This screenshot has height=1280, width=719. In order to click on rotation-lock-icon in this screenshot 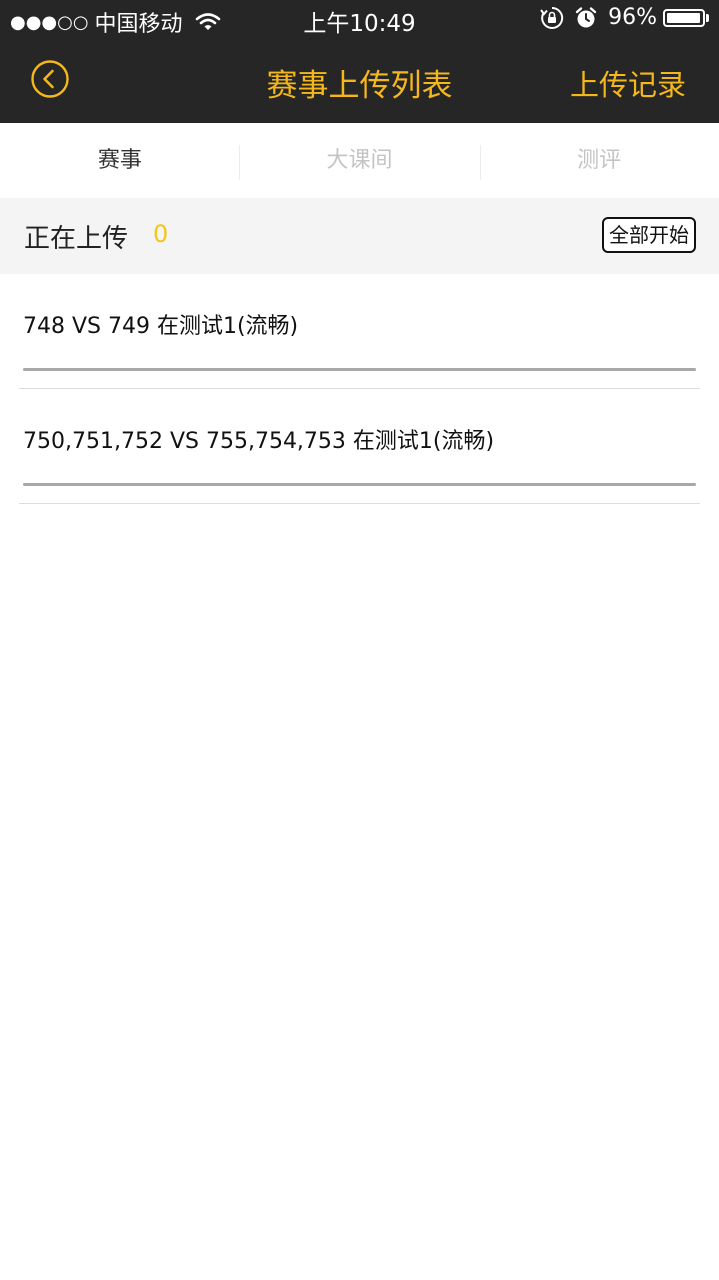, I will do `click(552, 18)`.